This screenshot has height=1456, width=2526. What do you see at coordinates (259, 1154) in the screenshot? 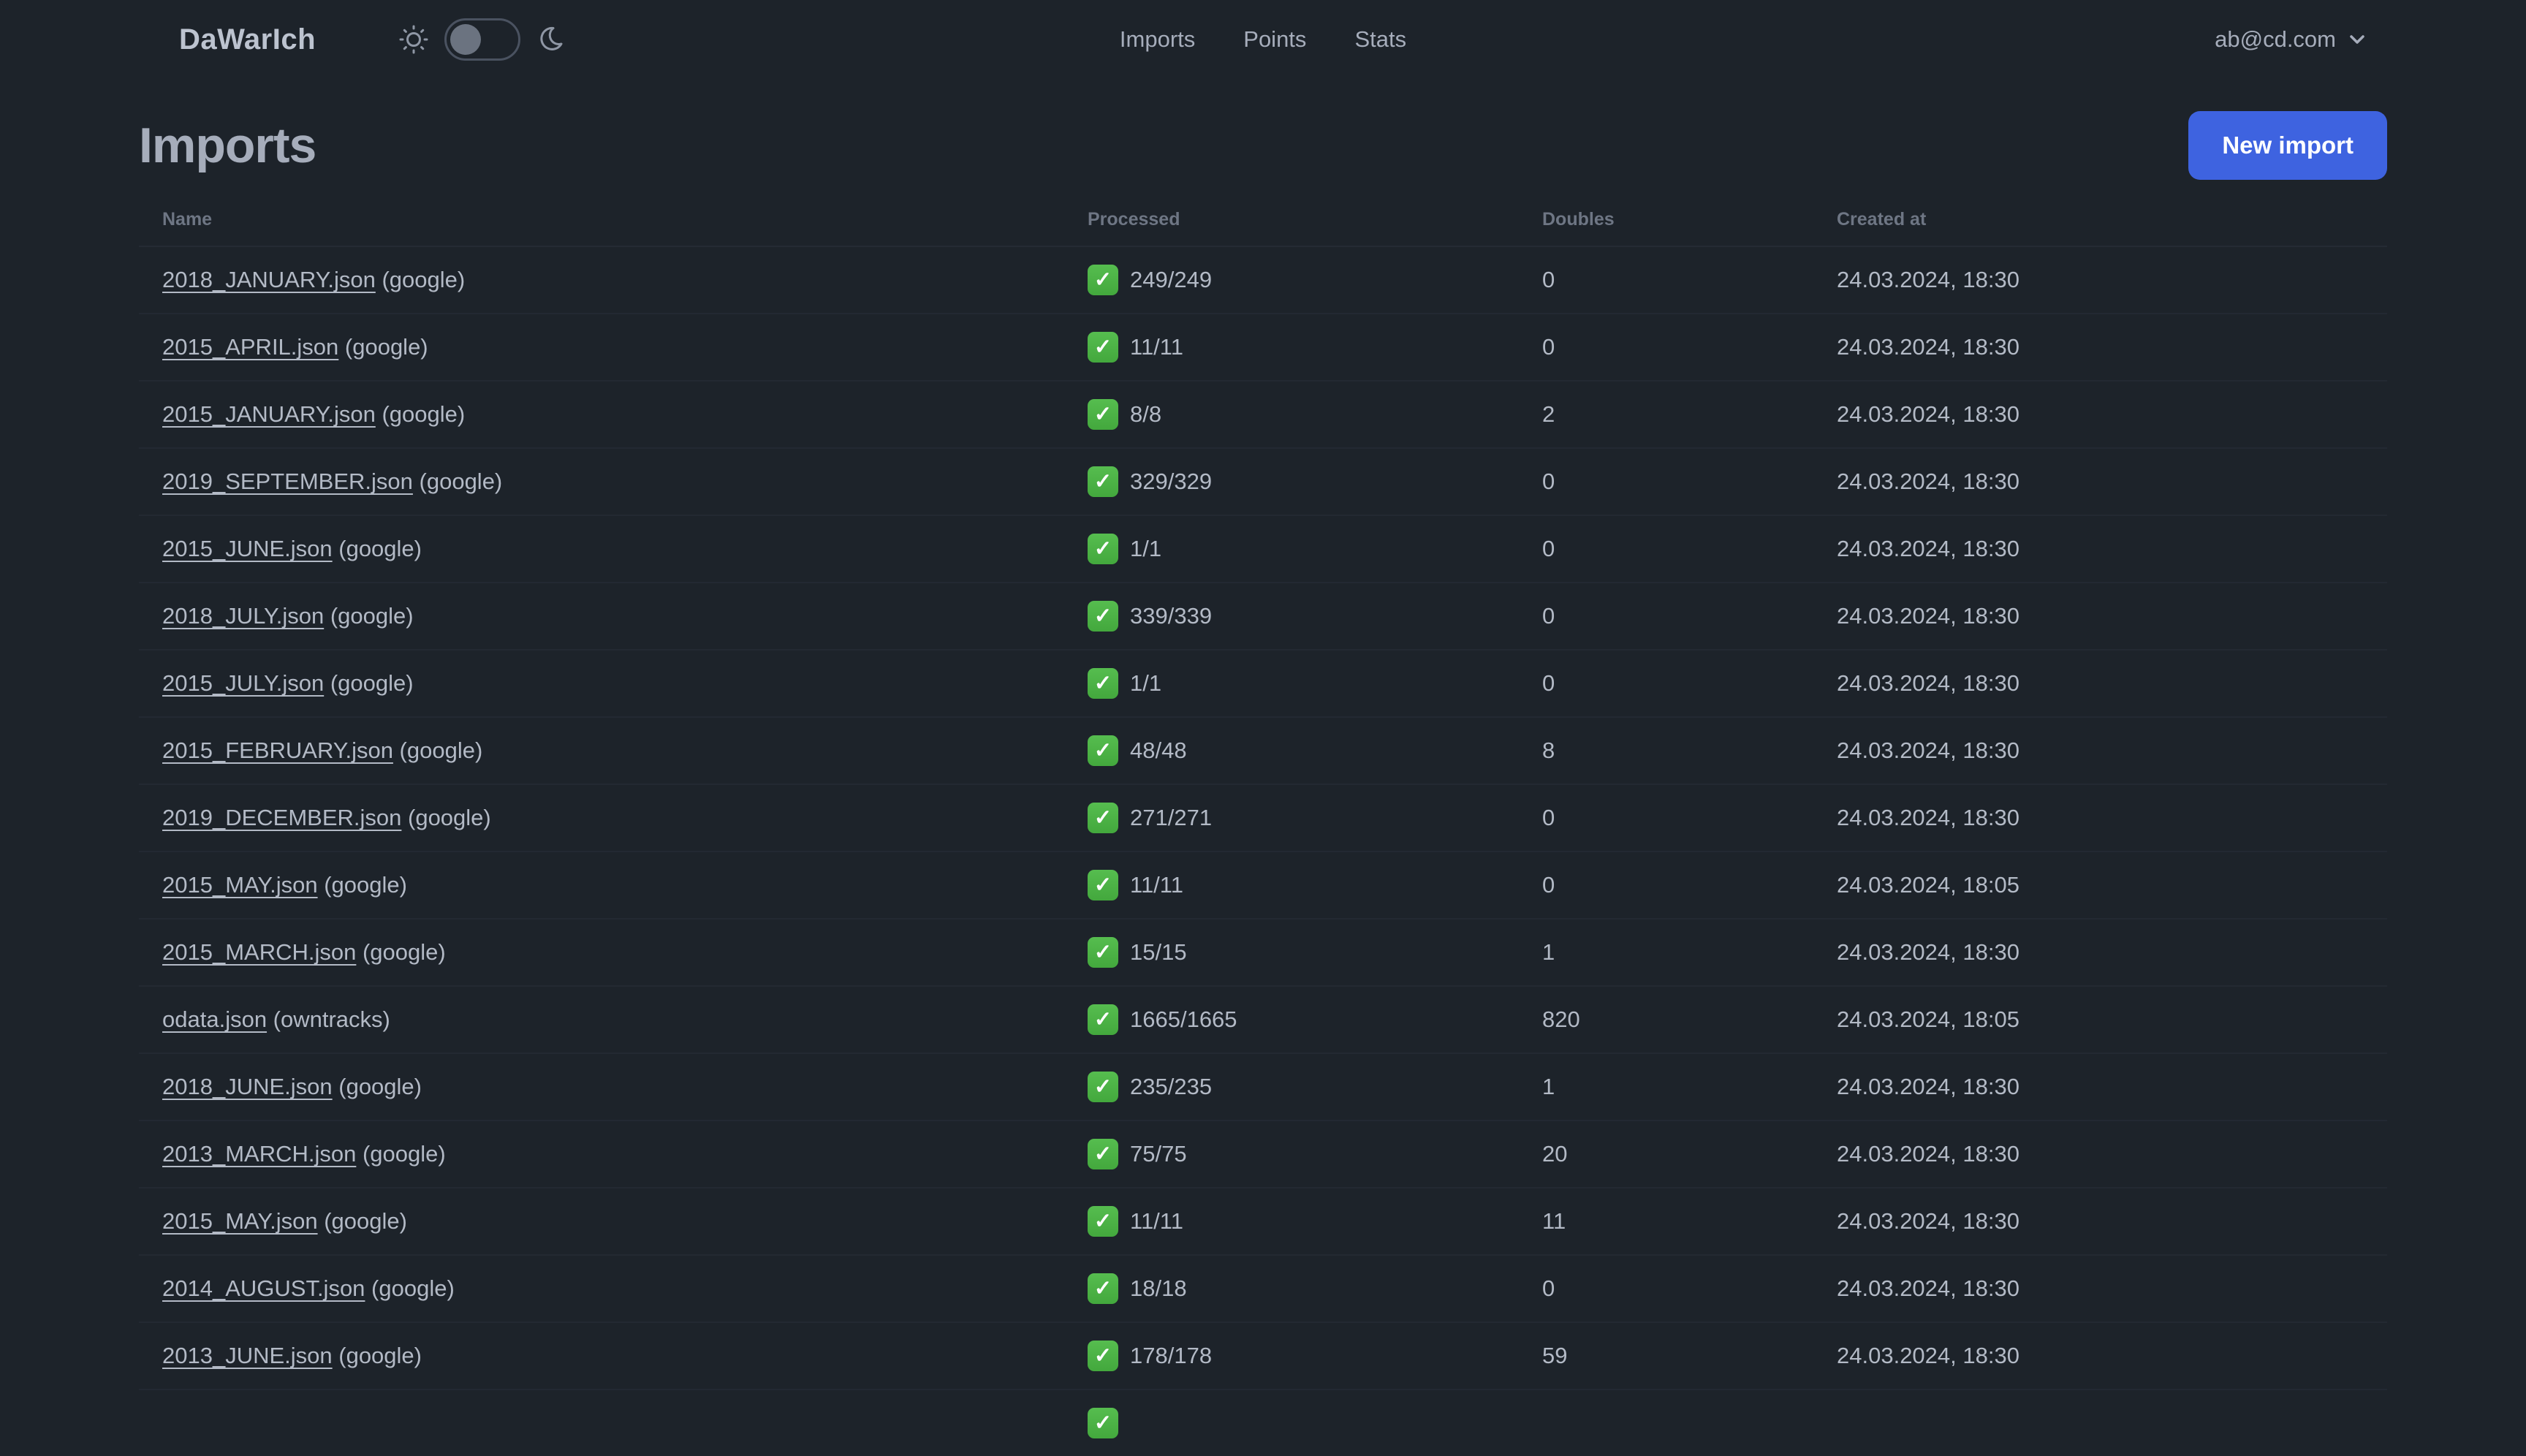
I see `import-file-link: 2013_MARCH.json` at bounding box center [259, 1154].